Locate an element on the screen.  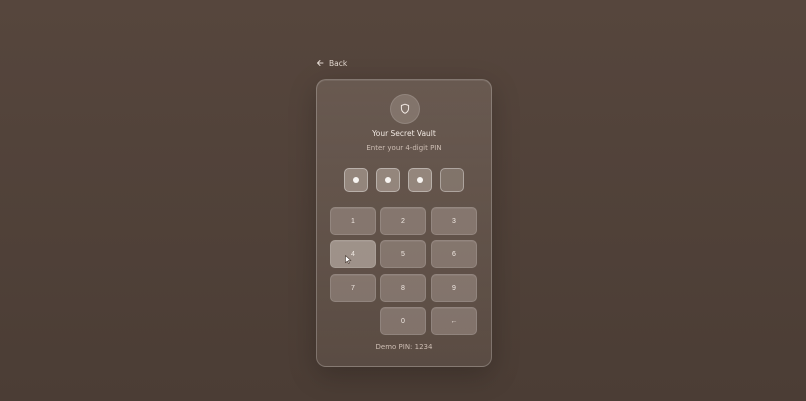
vault-subtitle: Enter your 4-digit PIN is located at coordinates (404, 148).